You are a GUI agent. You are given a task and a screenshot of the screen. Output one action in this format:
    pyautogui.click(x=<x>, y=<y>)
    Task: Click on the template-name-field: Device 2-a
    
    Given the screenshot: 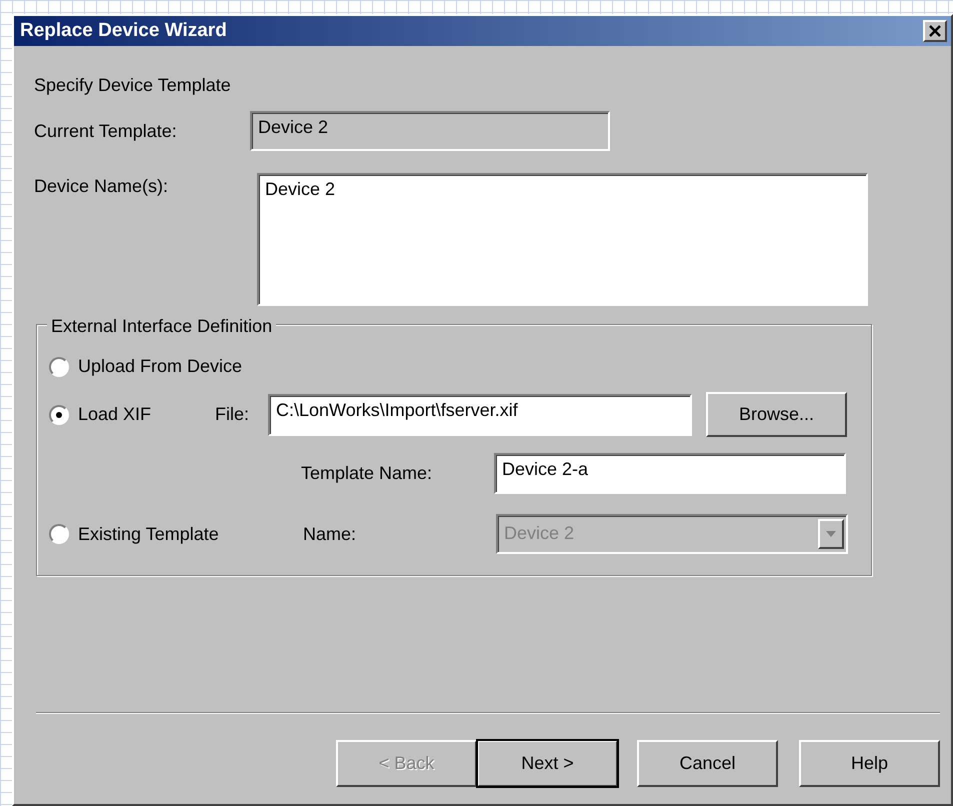 What is the action you would take?
    pyautogui.click(x=670, y=473)
    